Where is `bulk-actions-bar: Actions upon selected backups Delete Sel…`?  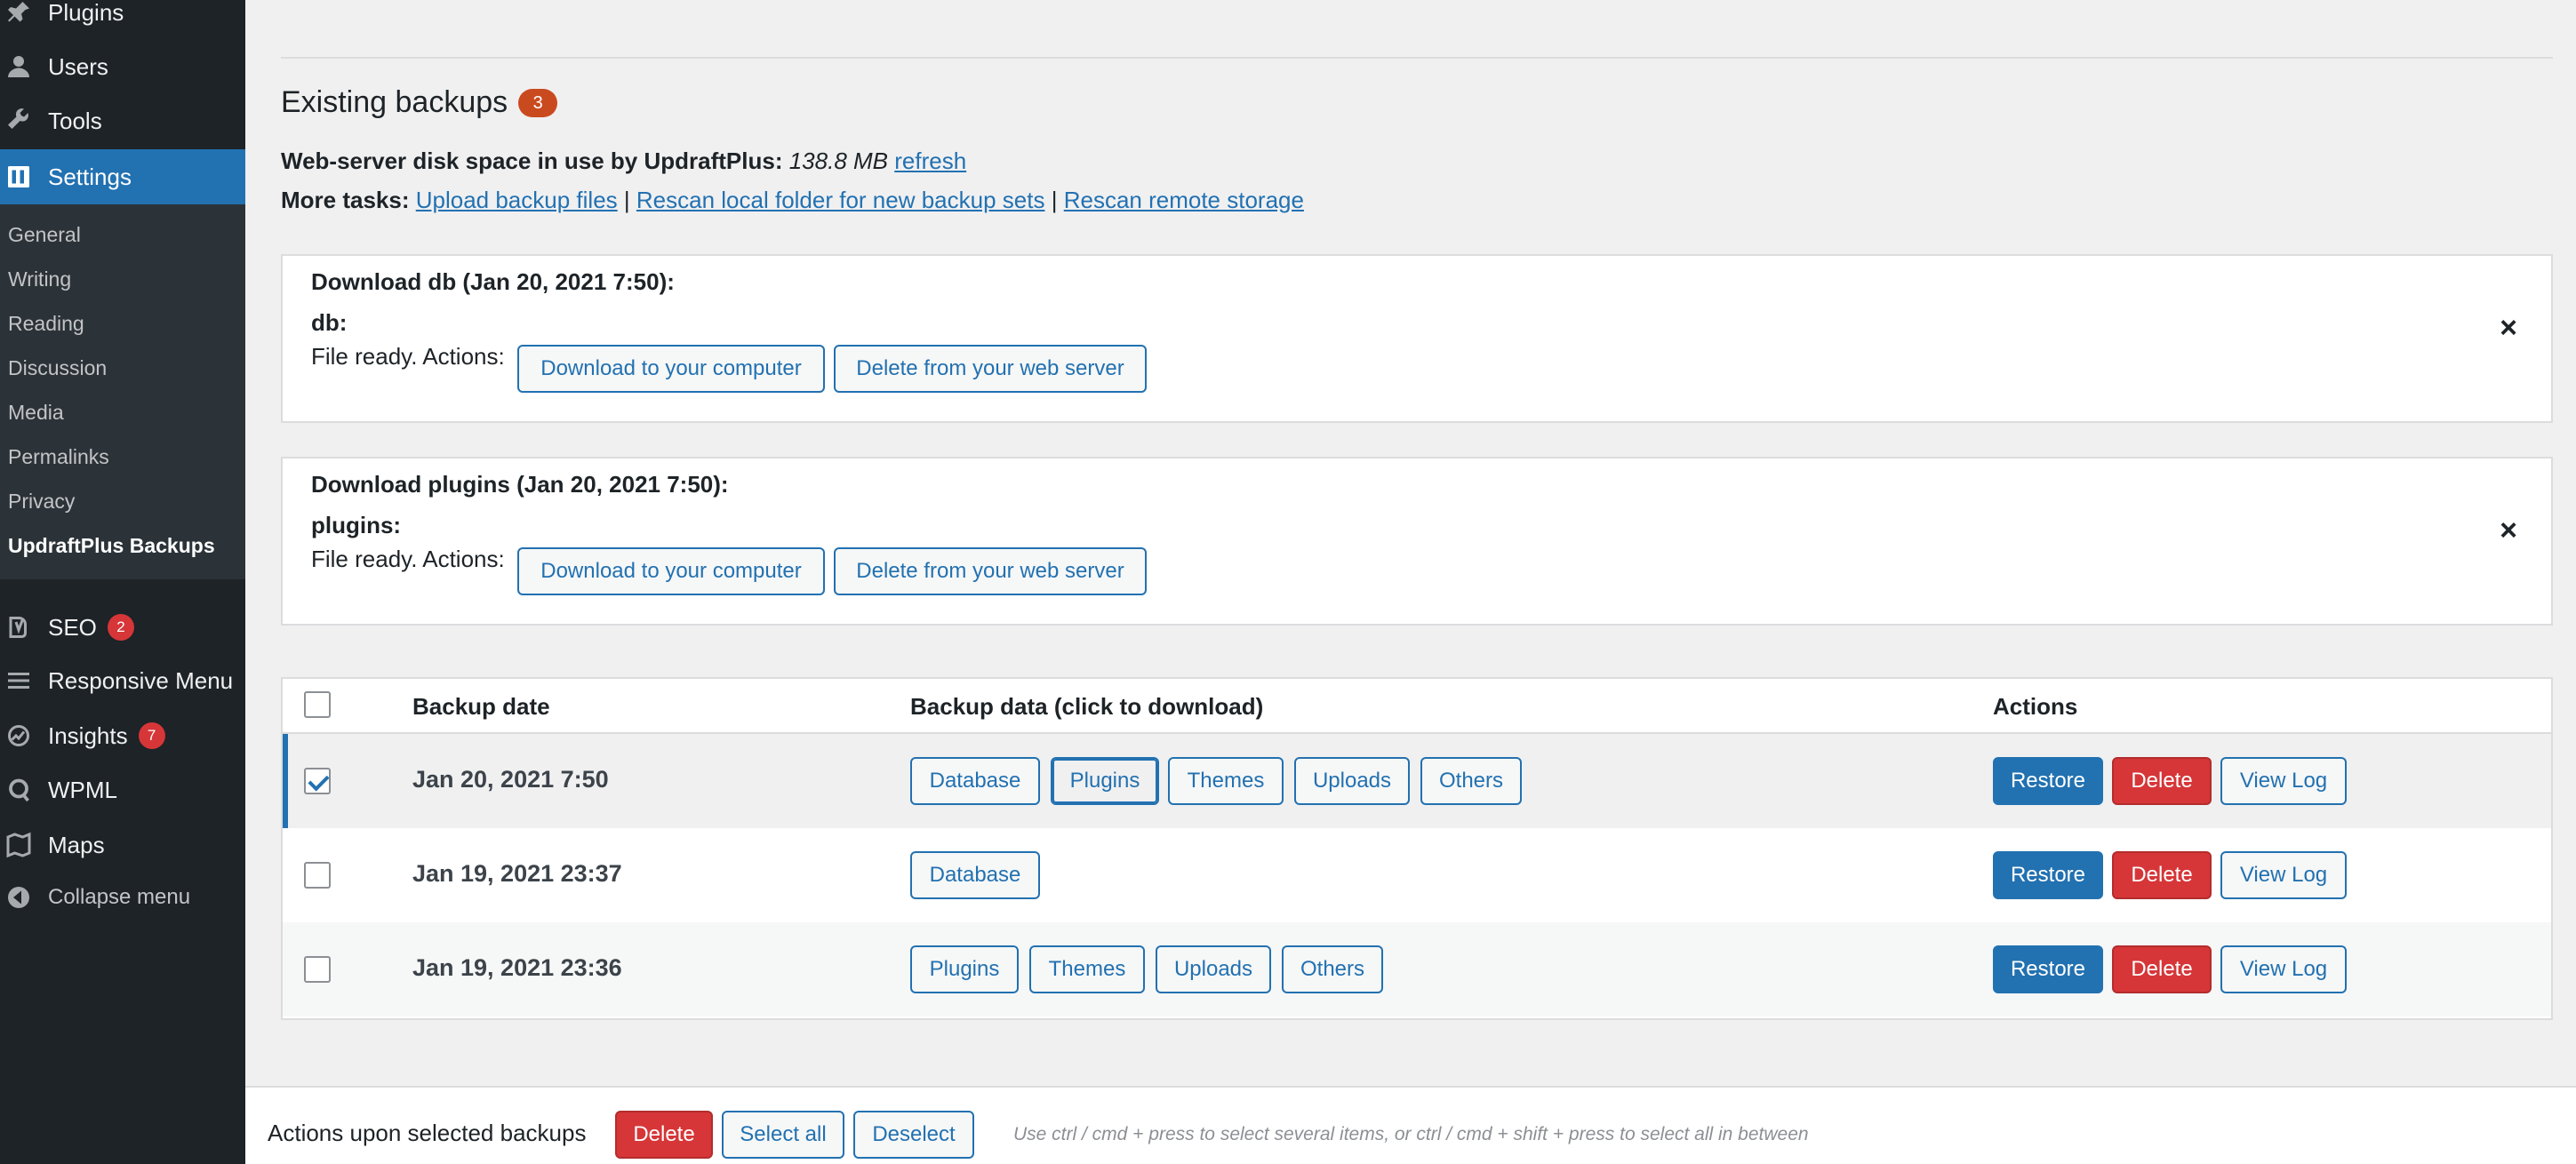 bulk-actions-bar: Actions upon selected backups Delete Sel… is located at coordinates (1410, 1125).